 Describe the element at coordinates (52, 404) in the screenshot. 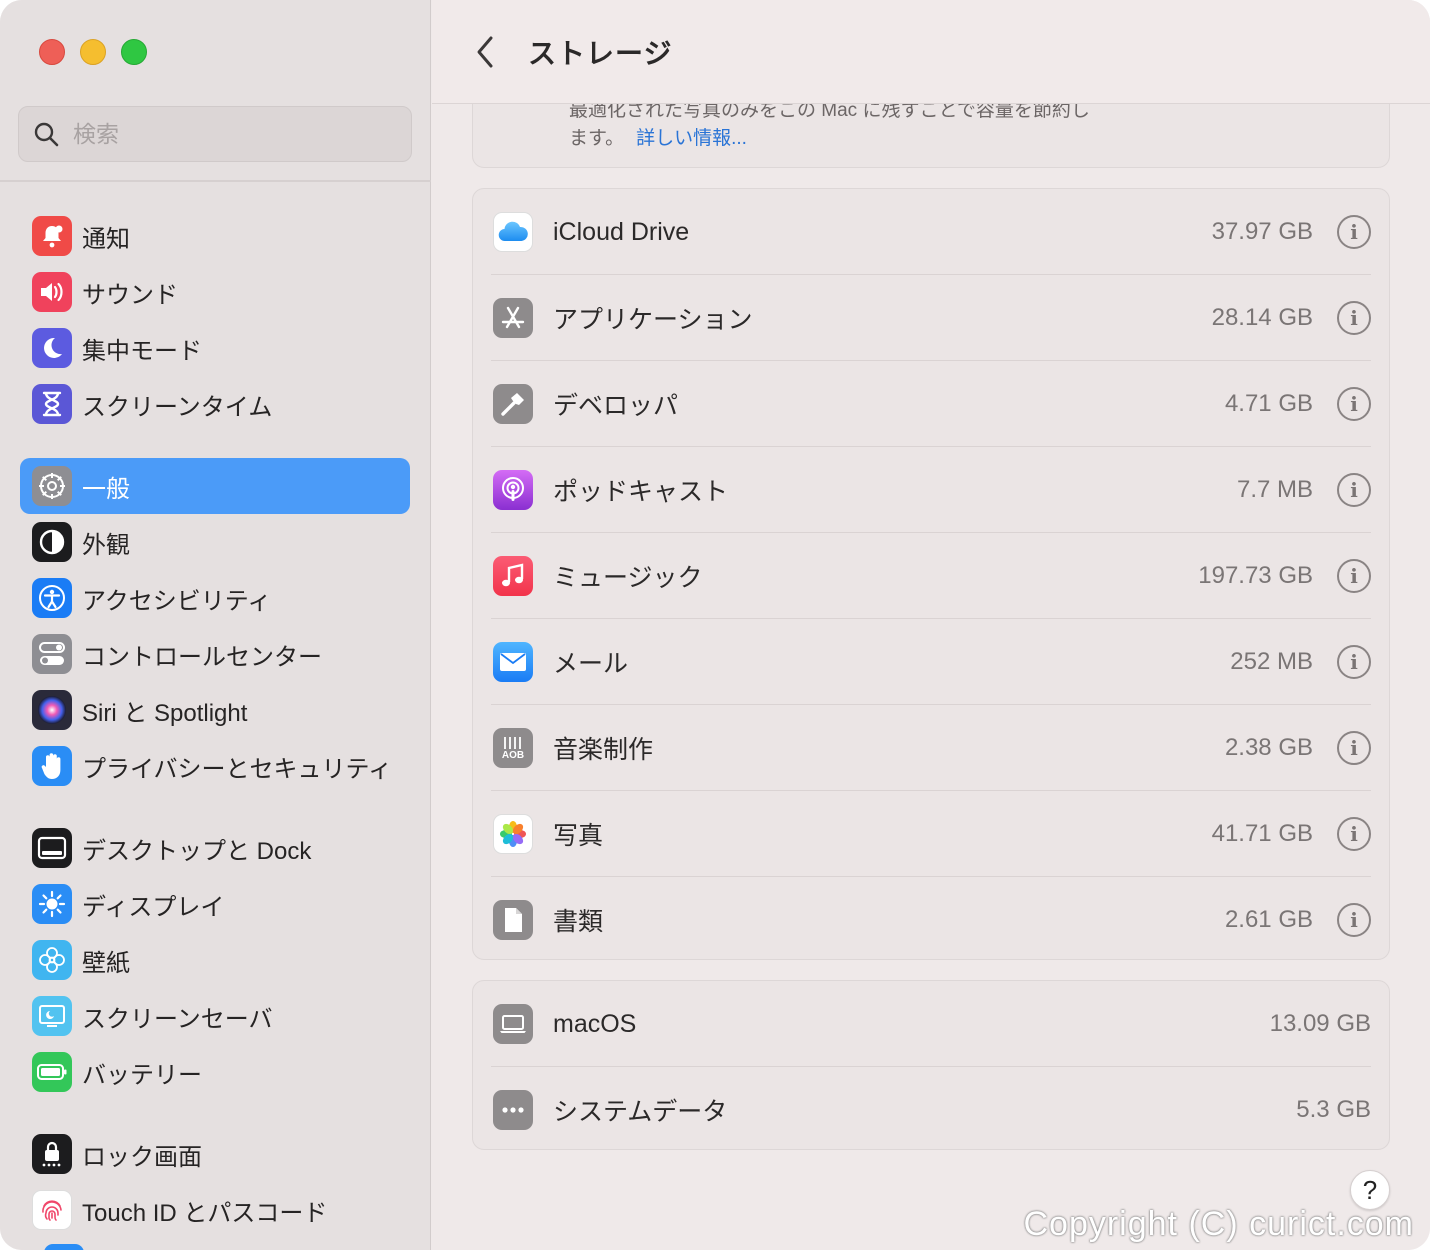

I see `hourglass-icon` at that location.